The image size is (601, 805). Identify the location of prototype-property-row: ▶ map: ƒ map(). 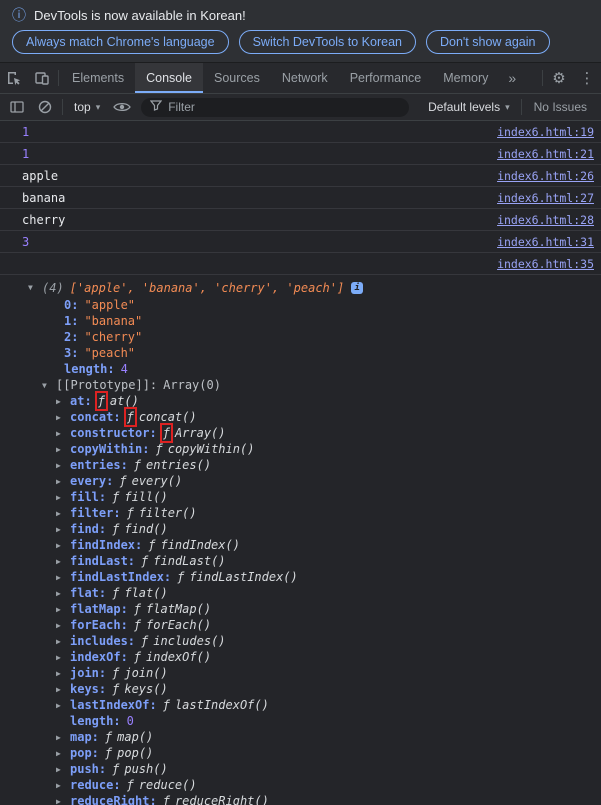
(300, 737).